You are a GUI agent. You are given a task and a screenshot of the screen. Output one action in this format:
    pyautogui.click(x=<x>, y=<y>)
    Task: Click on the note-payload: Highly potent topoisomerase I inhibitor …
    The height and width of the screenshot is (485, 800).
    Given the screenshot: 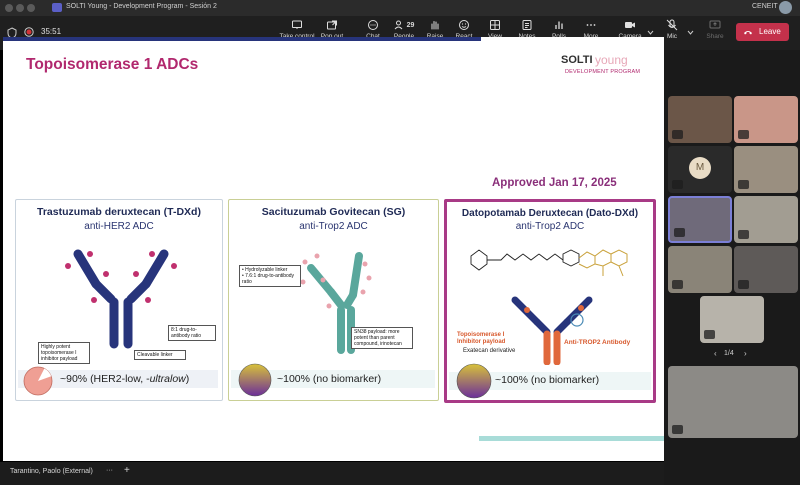 What is the action you would take?
    pyautogui.click(x=64, y=353)
    